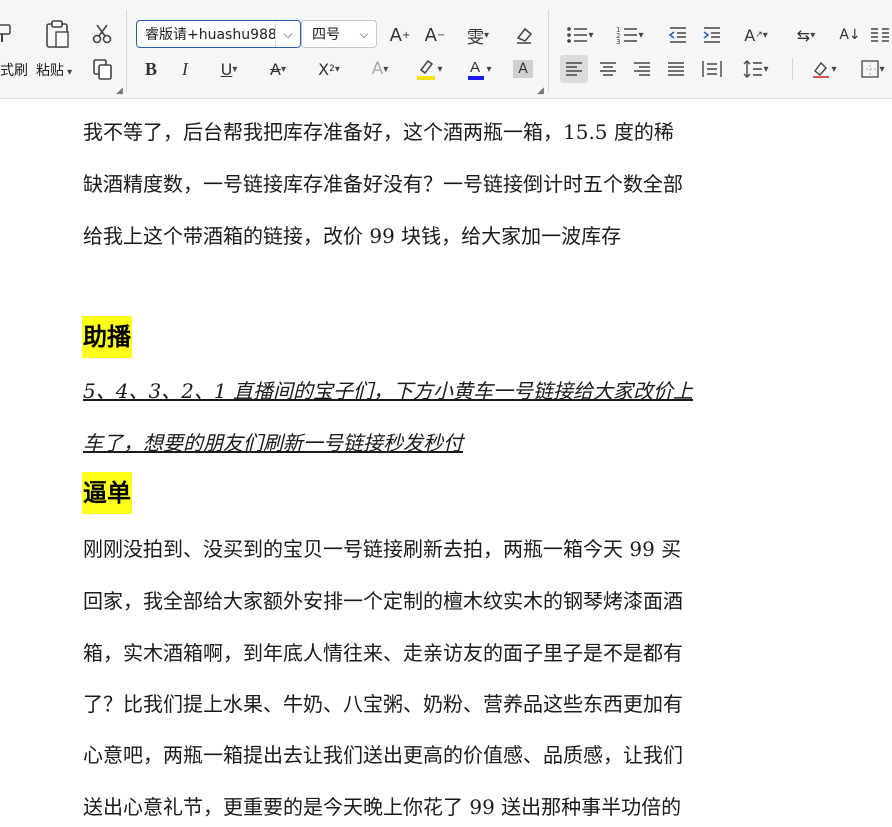 The image size is (892, 827). I want to click on paragraph-line: 5、4、3、2、1 直播间的宝子们，下方小黄车一号链接给大家改价上, so click(388, 391).